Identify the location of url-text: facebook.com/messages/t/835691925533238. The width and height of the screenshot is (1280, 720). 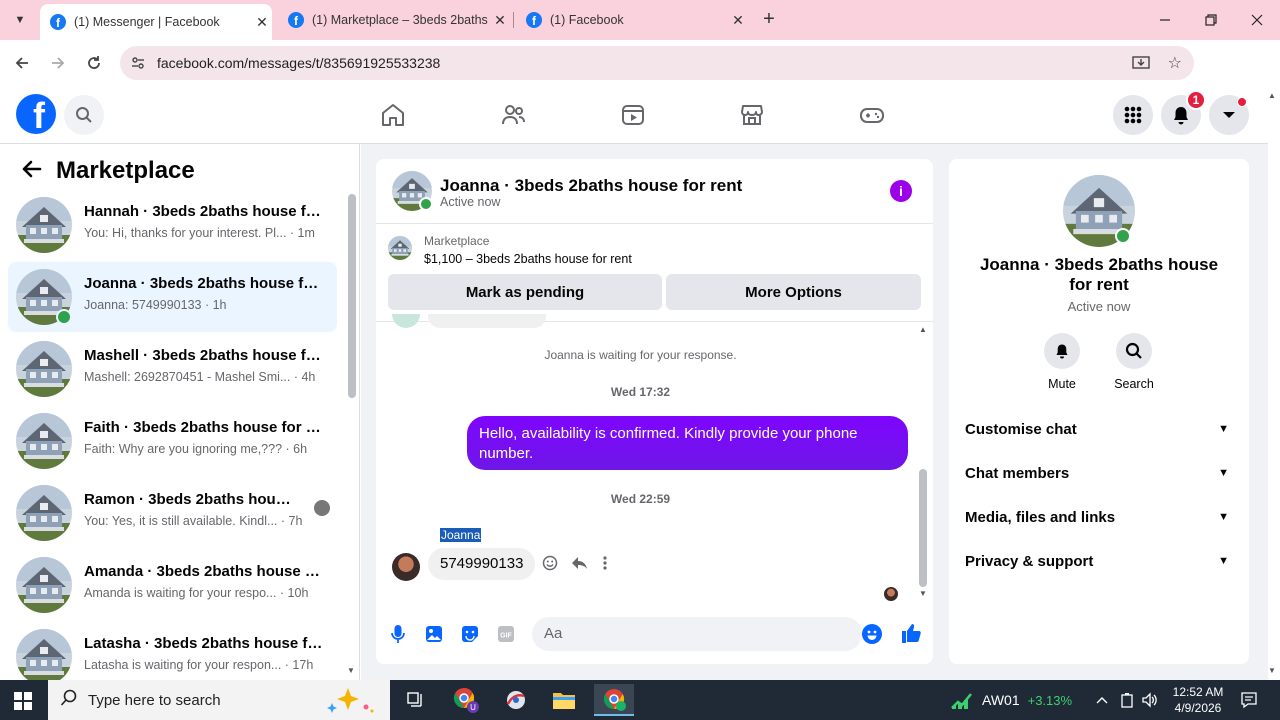
(298, 63).